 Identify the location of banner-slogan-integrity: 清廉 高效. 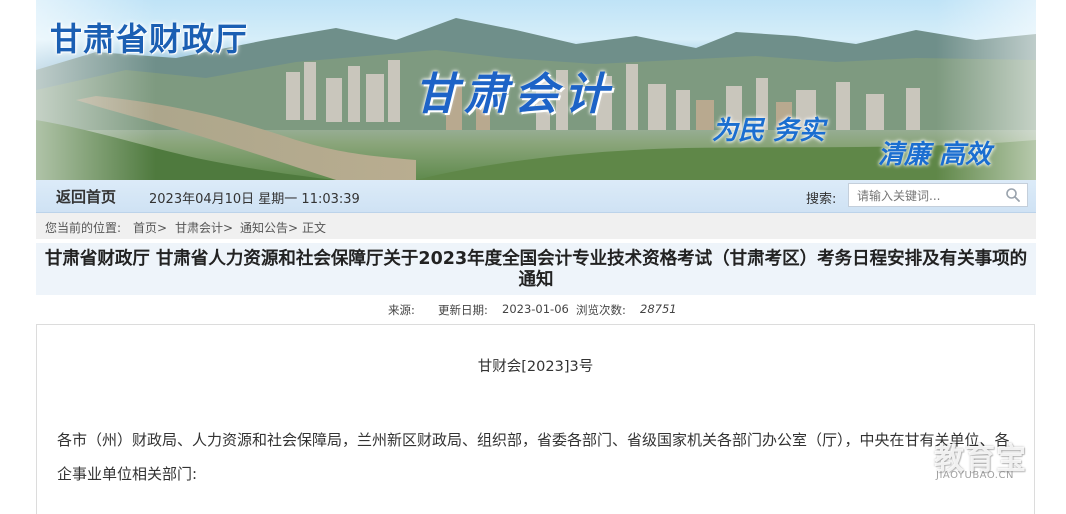
(935, 155).